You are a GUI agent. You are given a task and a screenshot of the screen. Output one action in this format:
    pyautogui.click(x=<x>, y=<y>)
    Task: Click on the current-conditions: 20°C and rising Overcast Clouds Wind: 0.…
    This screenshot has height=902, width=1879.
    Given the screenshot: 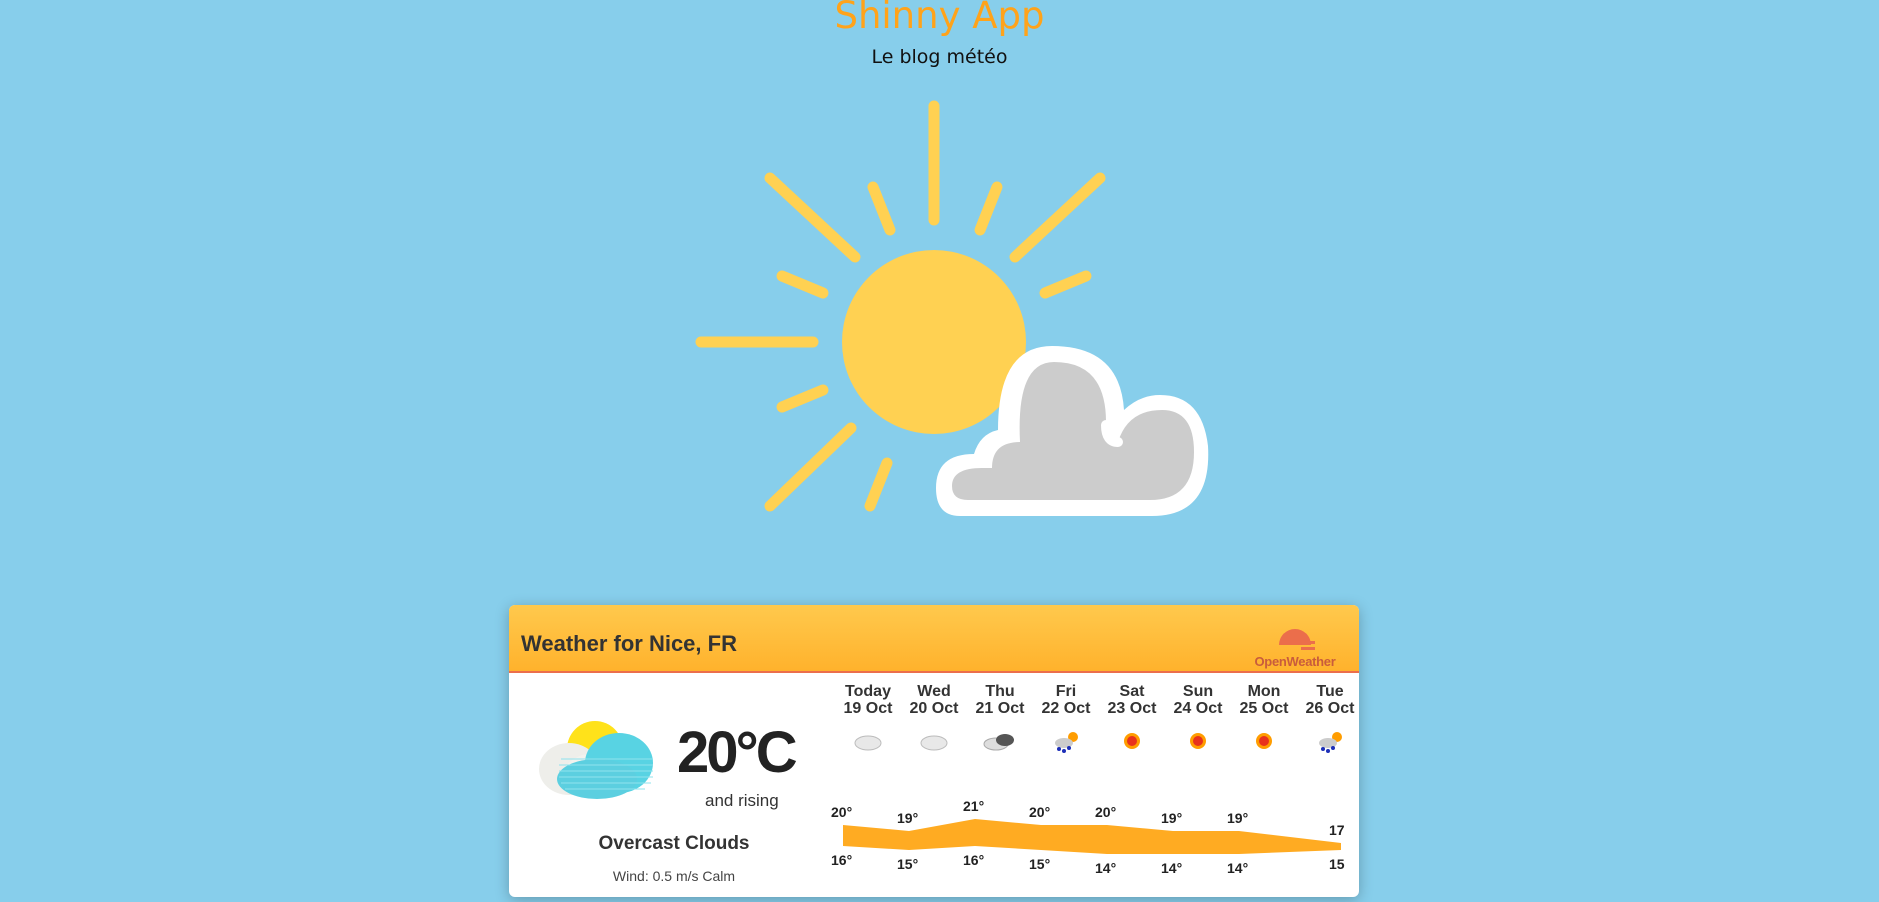 What is the action you would take?
    pyautogui.click(x=668, y=785)
    